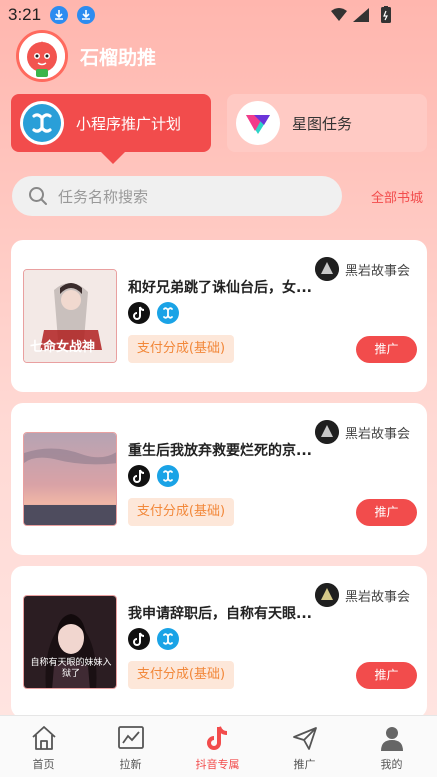 Image resolution: width=437 pixels, height=777 pixels. Describe the element at coordinates (118, 58) in the screenshot. I see `app-title: 石榴助推` at that location.